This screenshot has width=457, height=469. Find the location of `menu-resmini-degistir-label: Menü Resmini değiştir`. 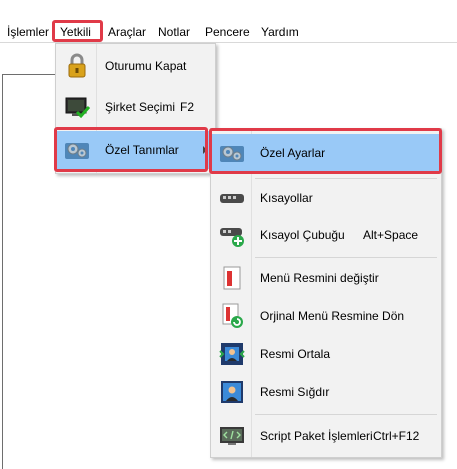

menu-resmini-degistir-label: Menü Resmini değiştir is located at coordinates (319, 278).